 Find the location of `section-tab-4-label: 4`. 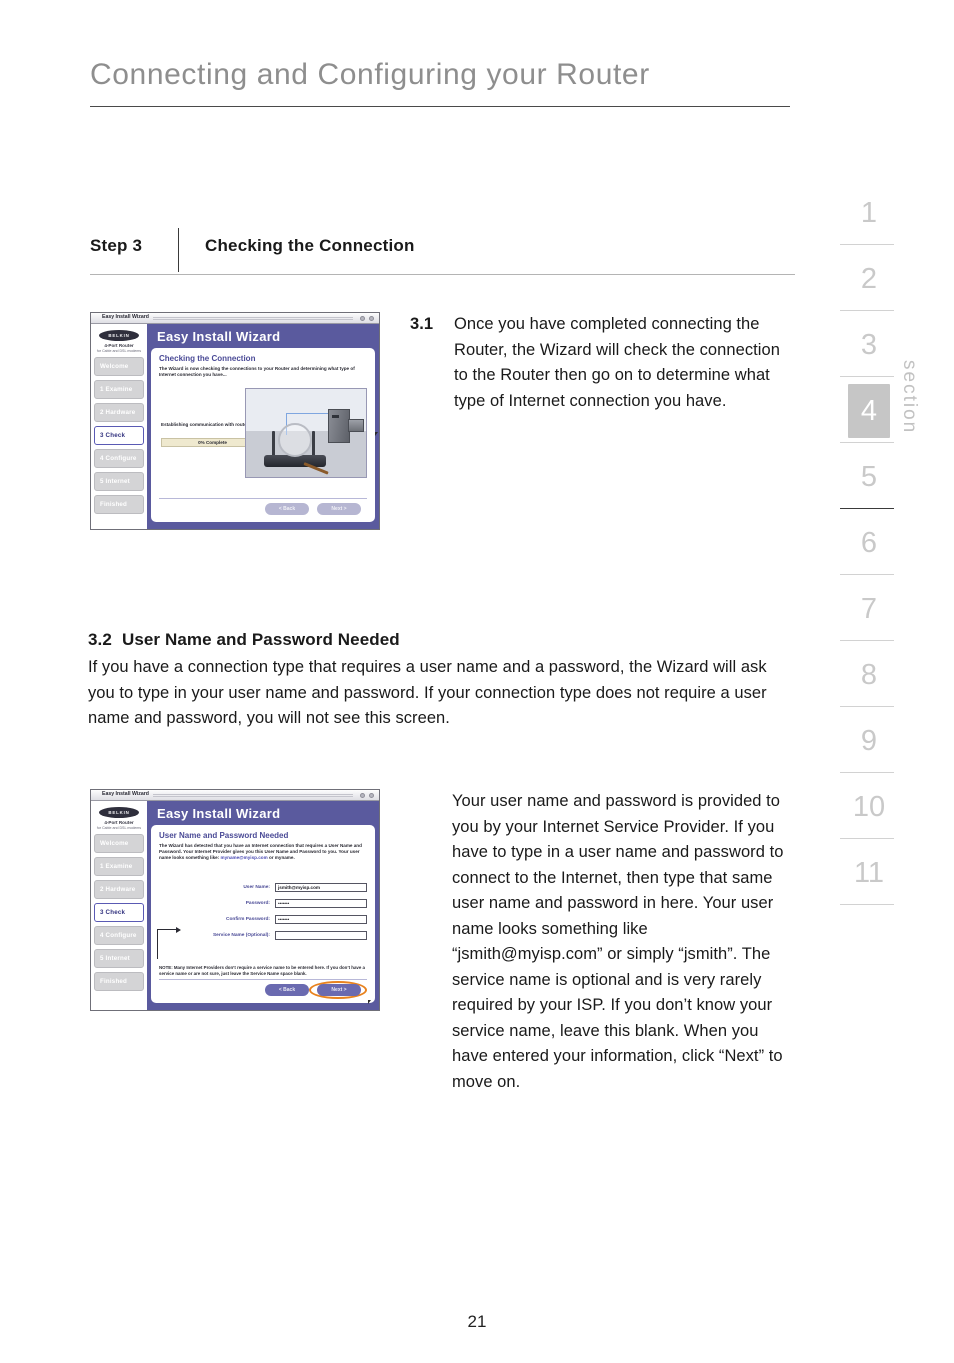

section-tab-4-label: 4 is located at coordinates (869, 411).